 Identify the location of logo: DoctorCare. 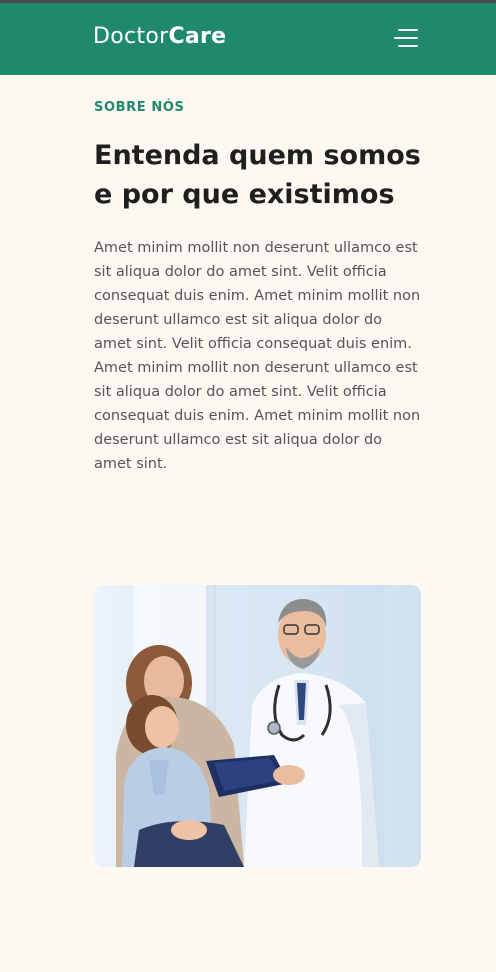
(159, 37).